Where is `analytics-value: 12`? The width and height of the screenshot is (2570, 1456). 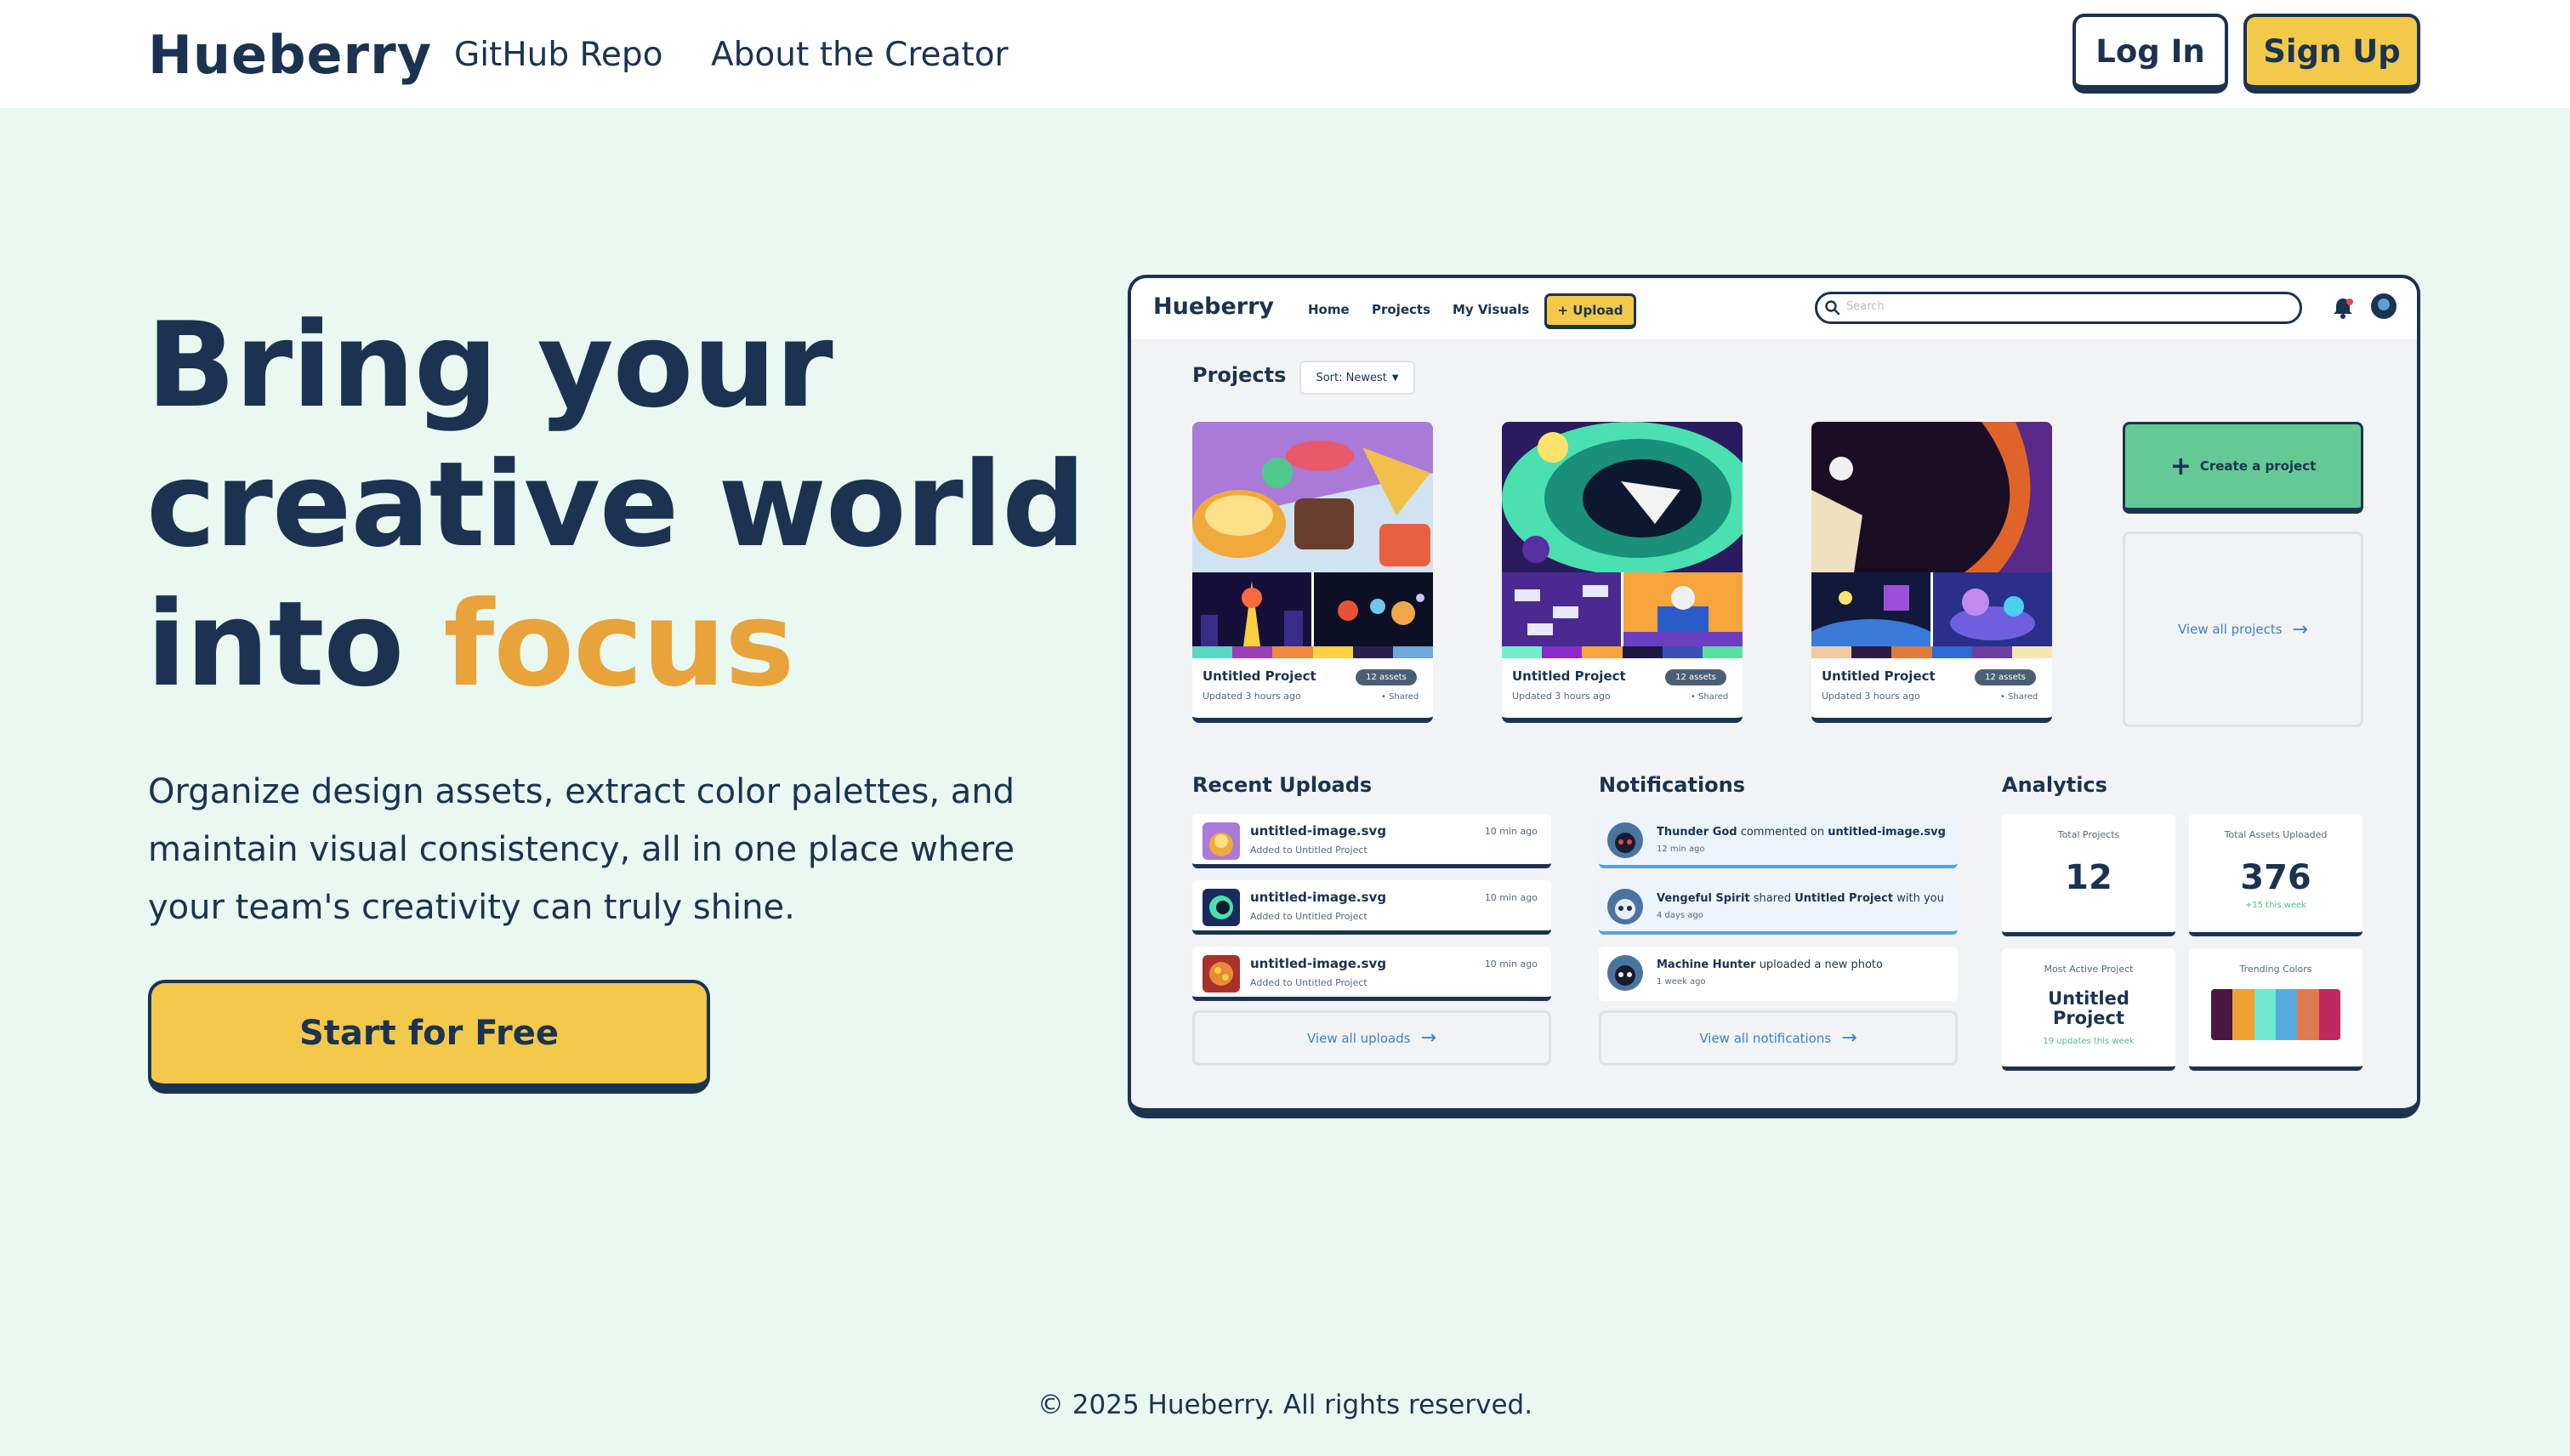
analytics-value: 12 is located at coordinates (2088, 877).